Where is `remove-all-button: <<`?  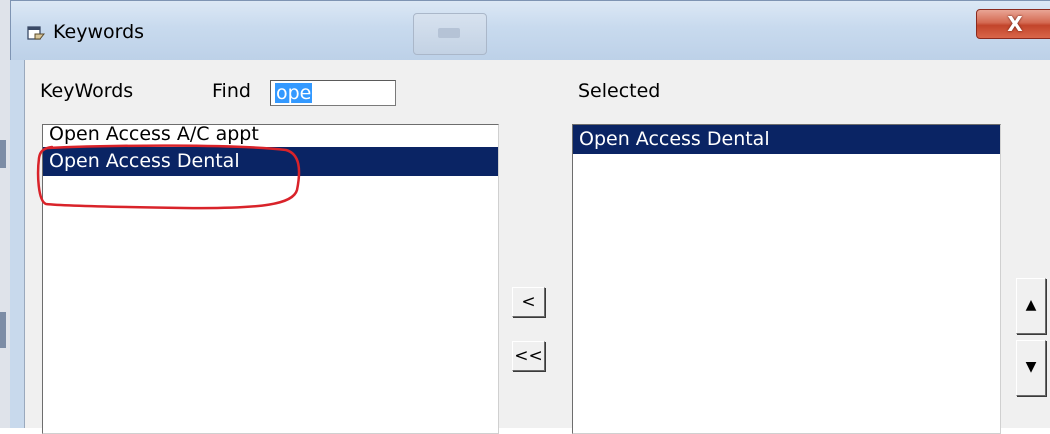 remove-all-button: << is located at coordinates (528, 356).